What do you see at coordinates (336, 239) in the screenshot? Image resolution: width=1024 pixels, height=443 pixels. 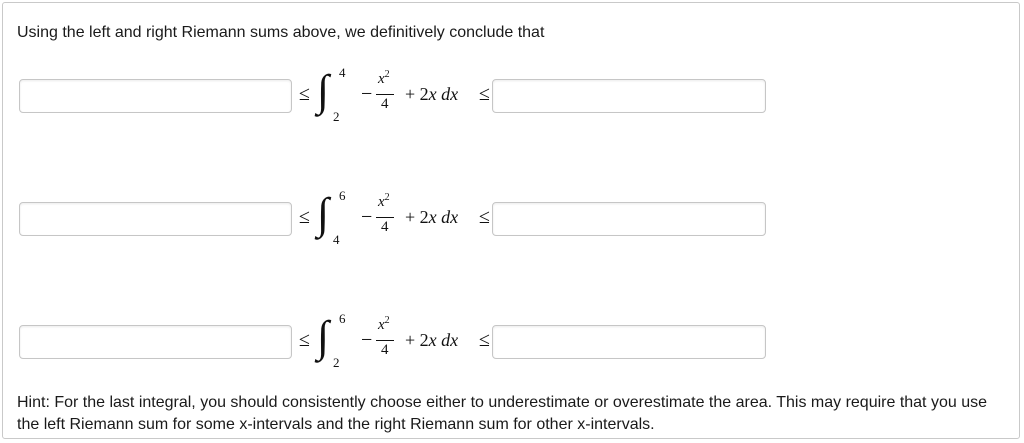 I see `lower-limit: 4` at bounding box center [336, 239].